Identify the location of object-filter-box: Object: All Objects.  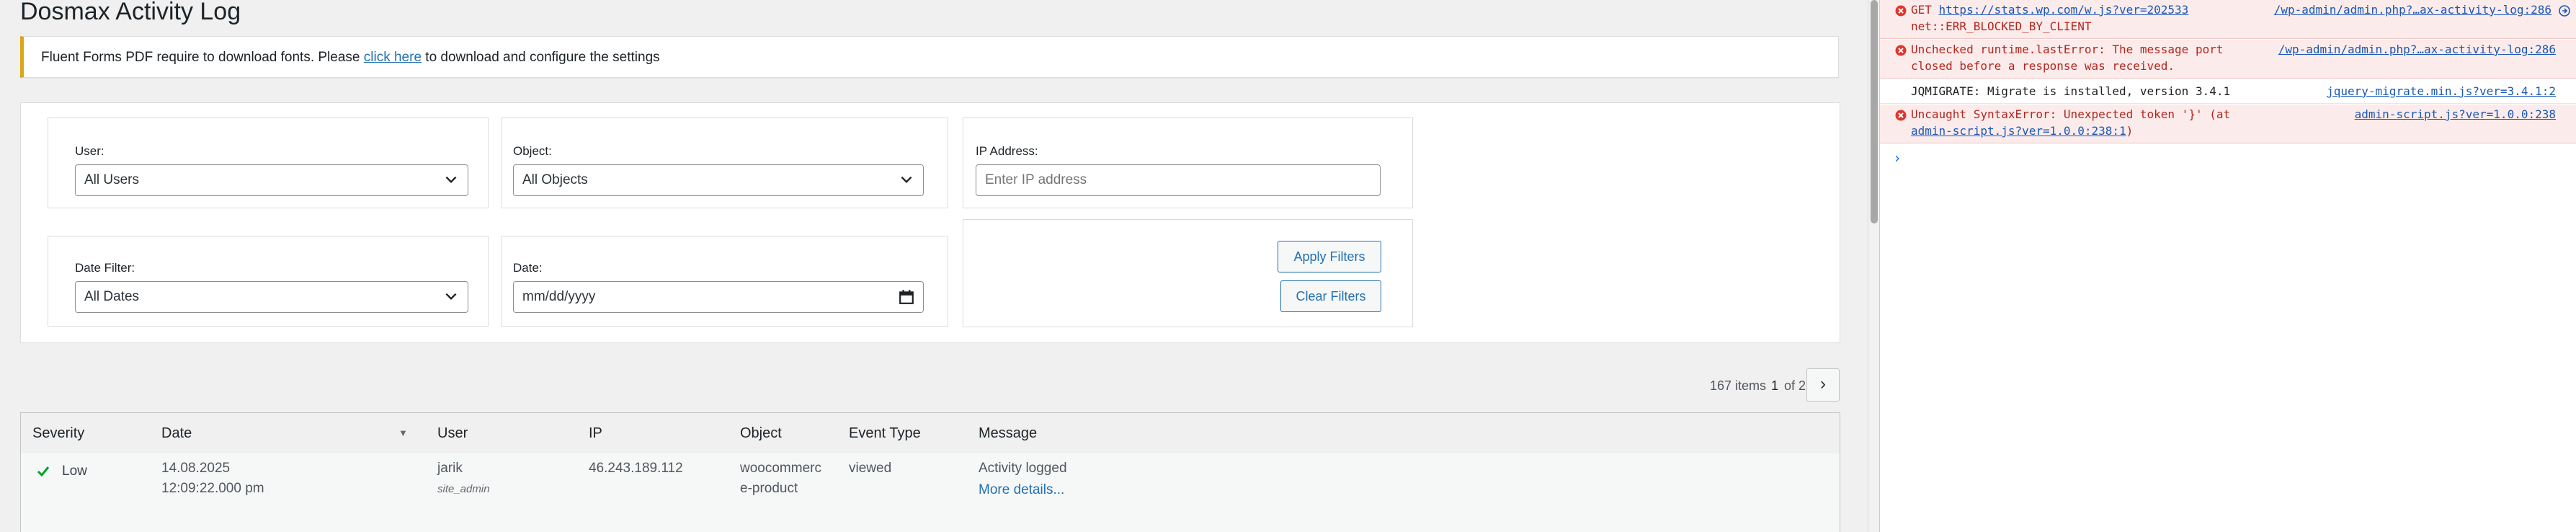
(724, 163).